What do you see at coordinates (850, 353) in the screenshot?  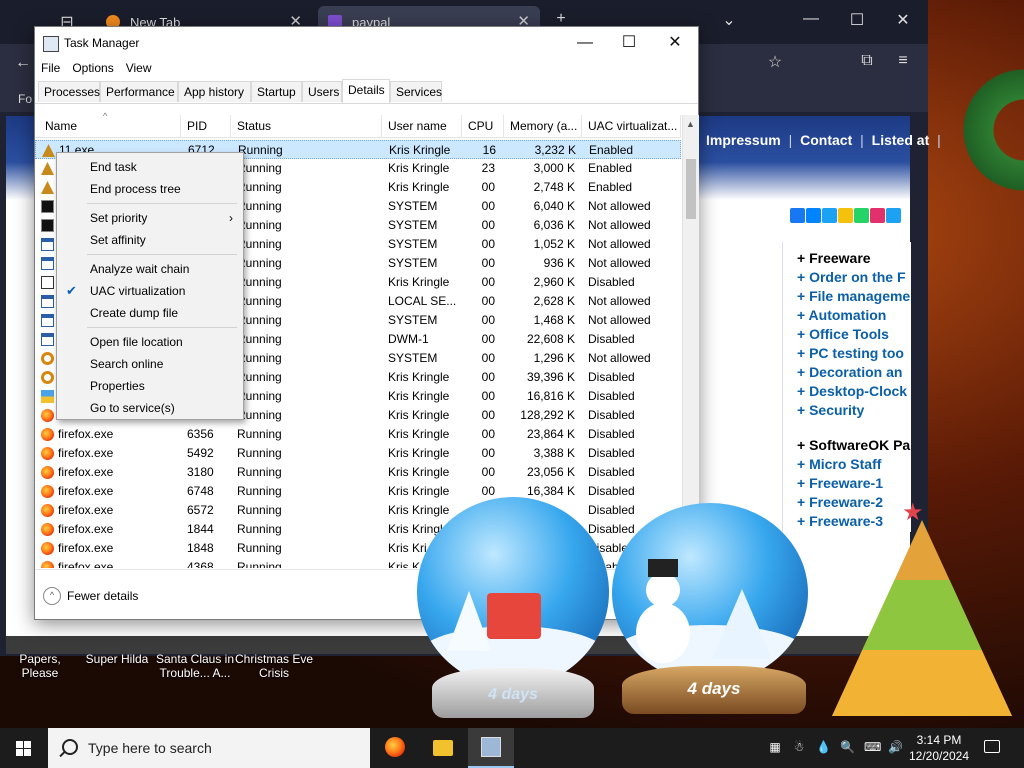 I see `sidebar-link: + PC testing too` at bounding box center [850, 353].